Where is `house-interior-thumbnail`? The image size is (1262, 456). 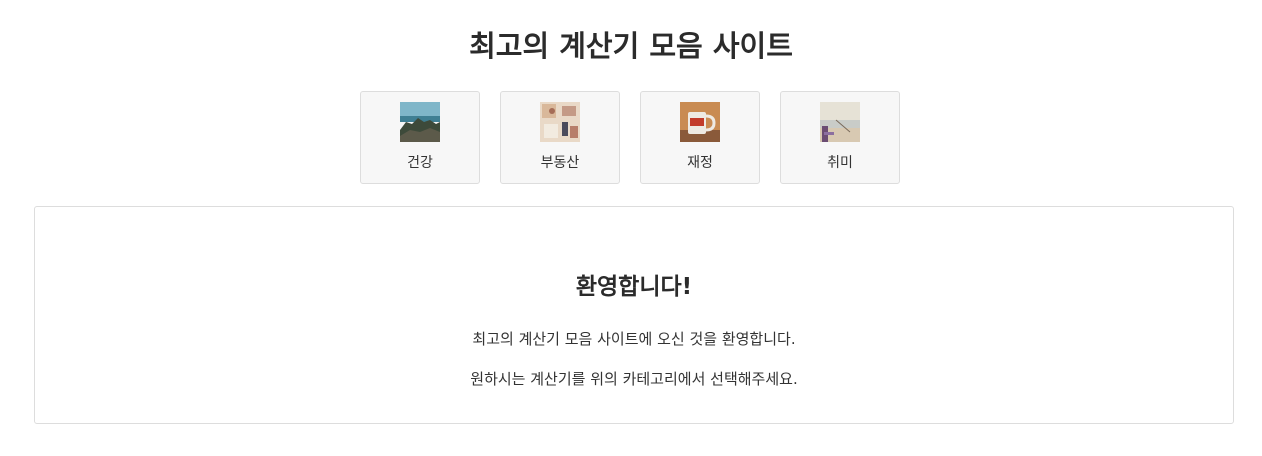 house-interior-thumbnail is located at coordinates (560, 122).